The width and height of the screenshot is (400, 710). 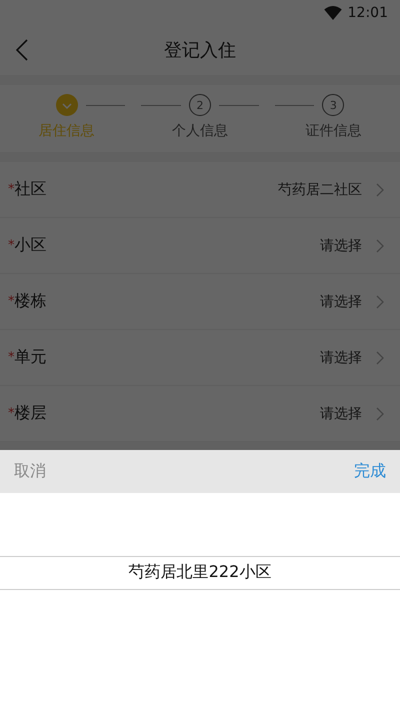 I want to click on done-button: 完成, so click(x=370, y=471).